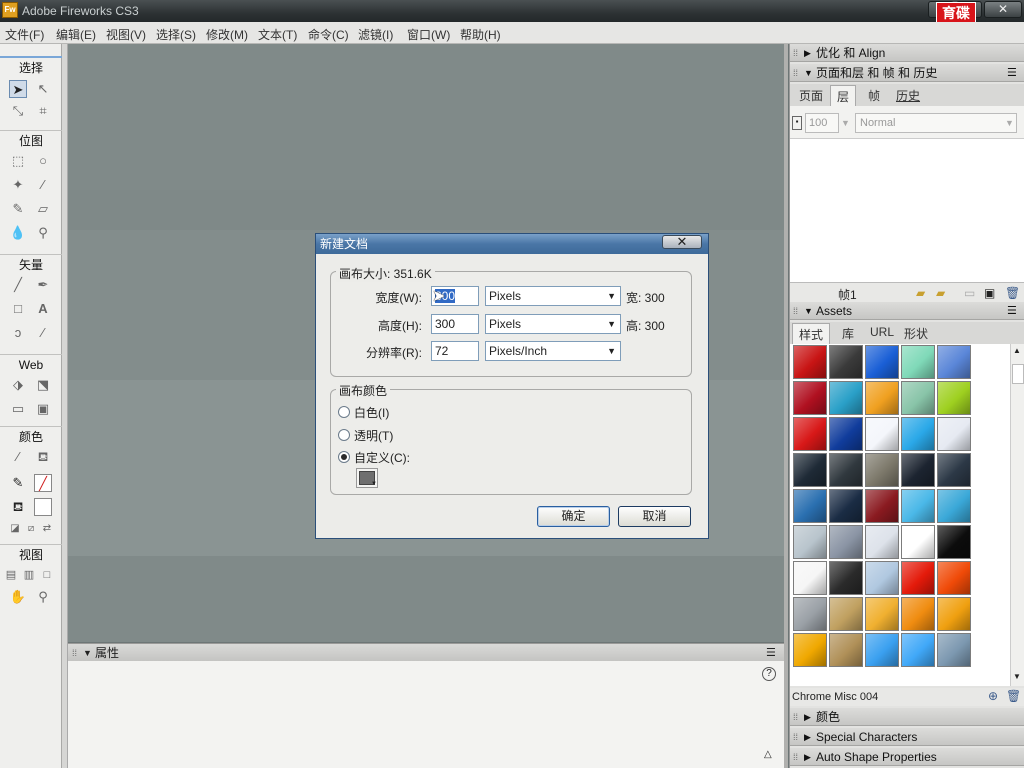 This screenshot has height=768, width=1024. I want to click on new-folder-icon: ▰, so click(940, 293).